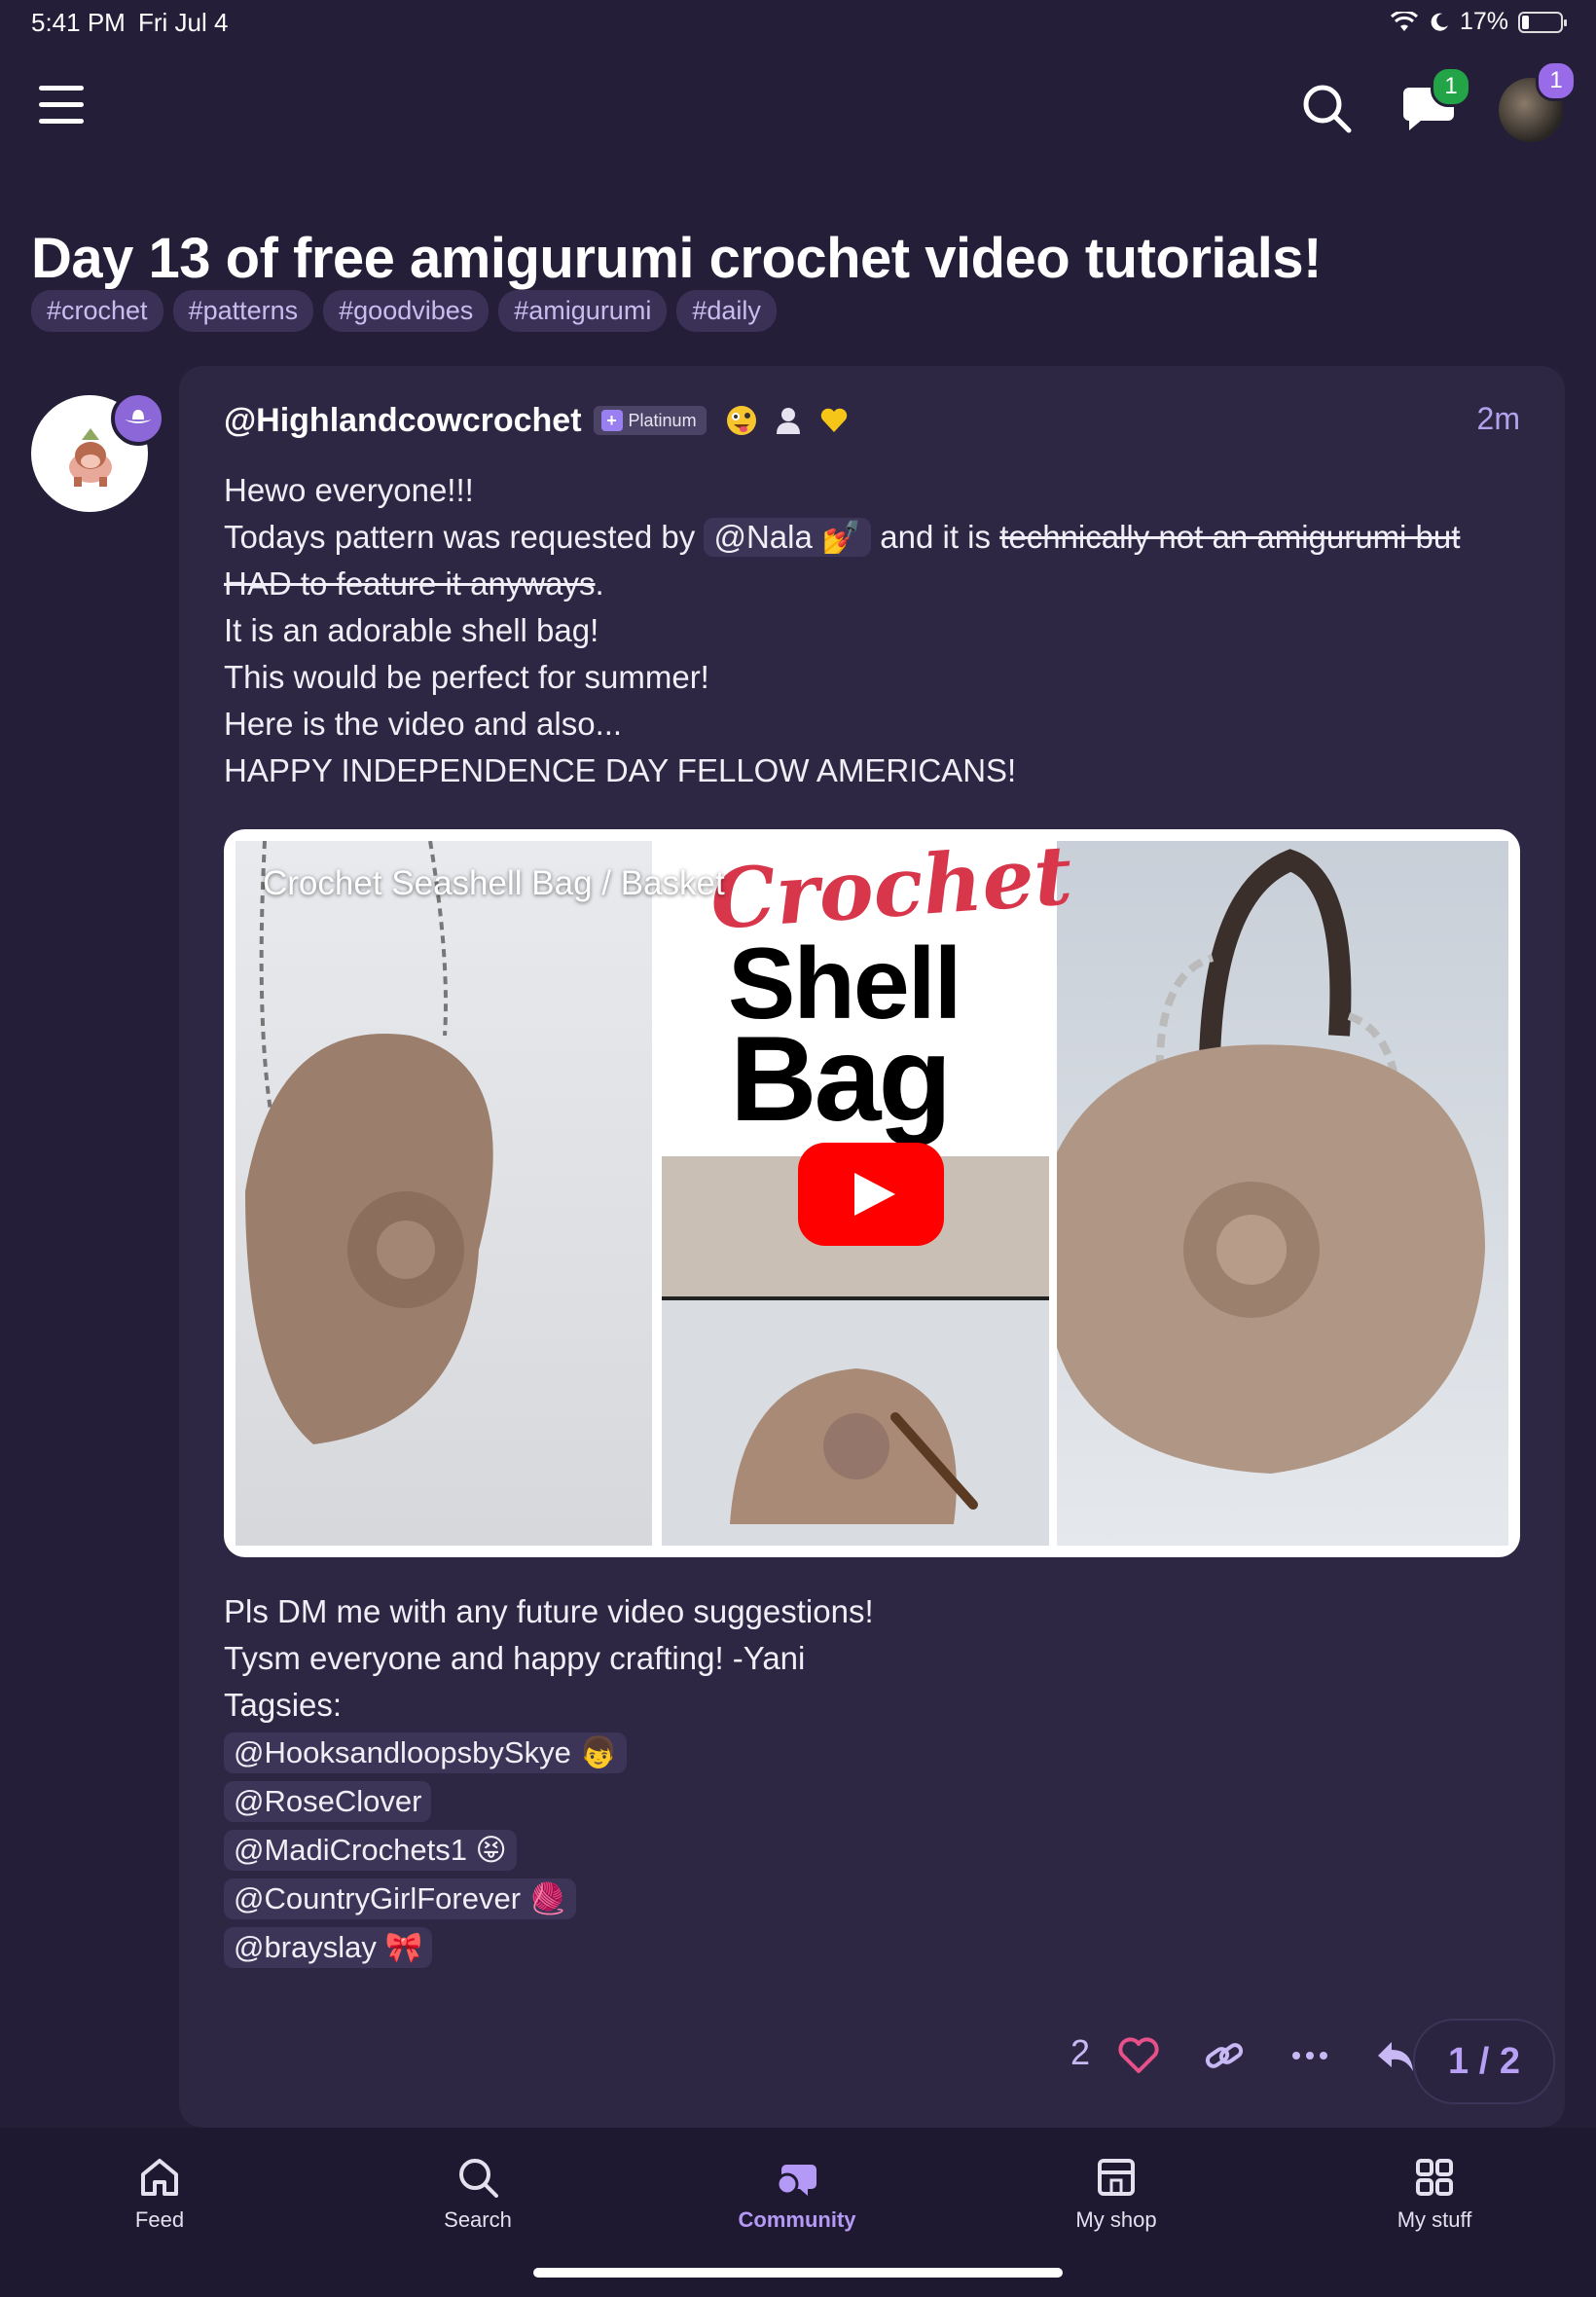  What do you see at coordinates (1557, 81) in the screenshot?
I see `profile-badge: 1` at bounding box center [1557, 81].